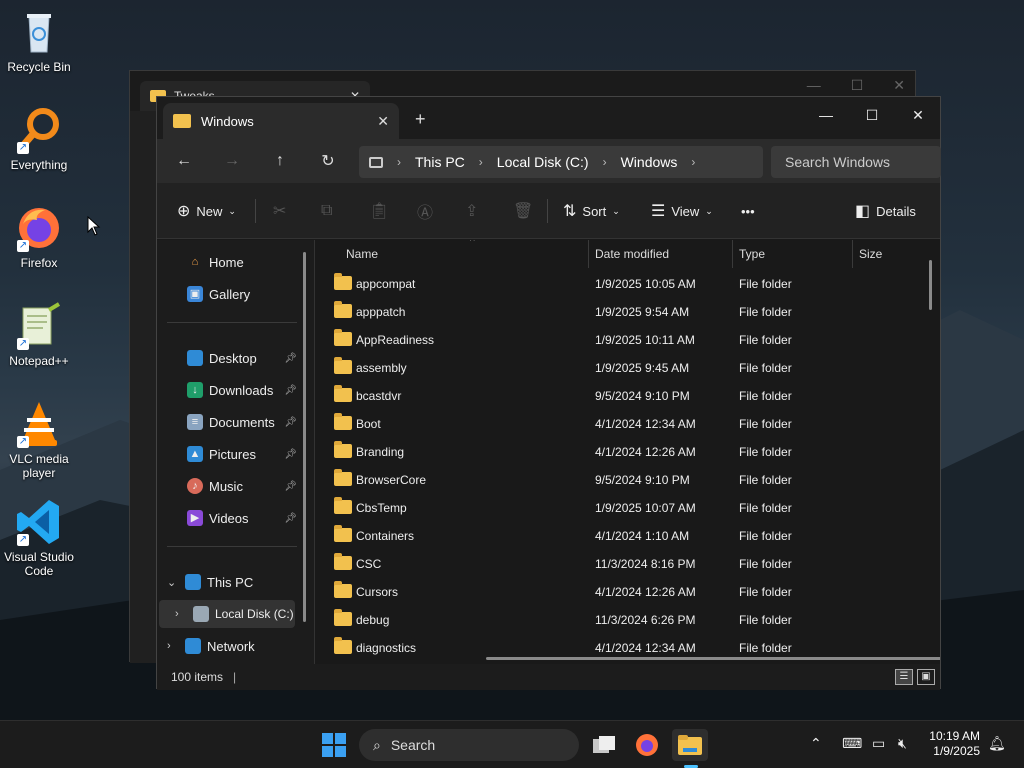 This screenshot has height=768, width=1024. What do you see at coordinates (39, 237) in the screenshot?
I see `desktop-icon-firefox: ↗ Firefox` at bounding box center [39, 237].